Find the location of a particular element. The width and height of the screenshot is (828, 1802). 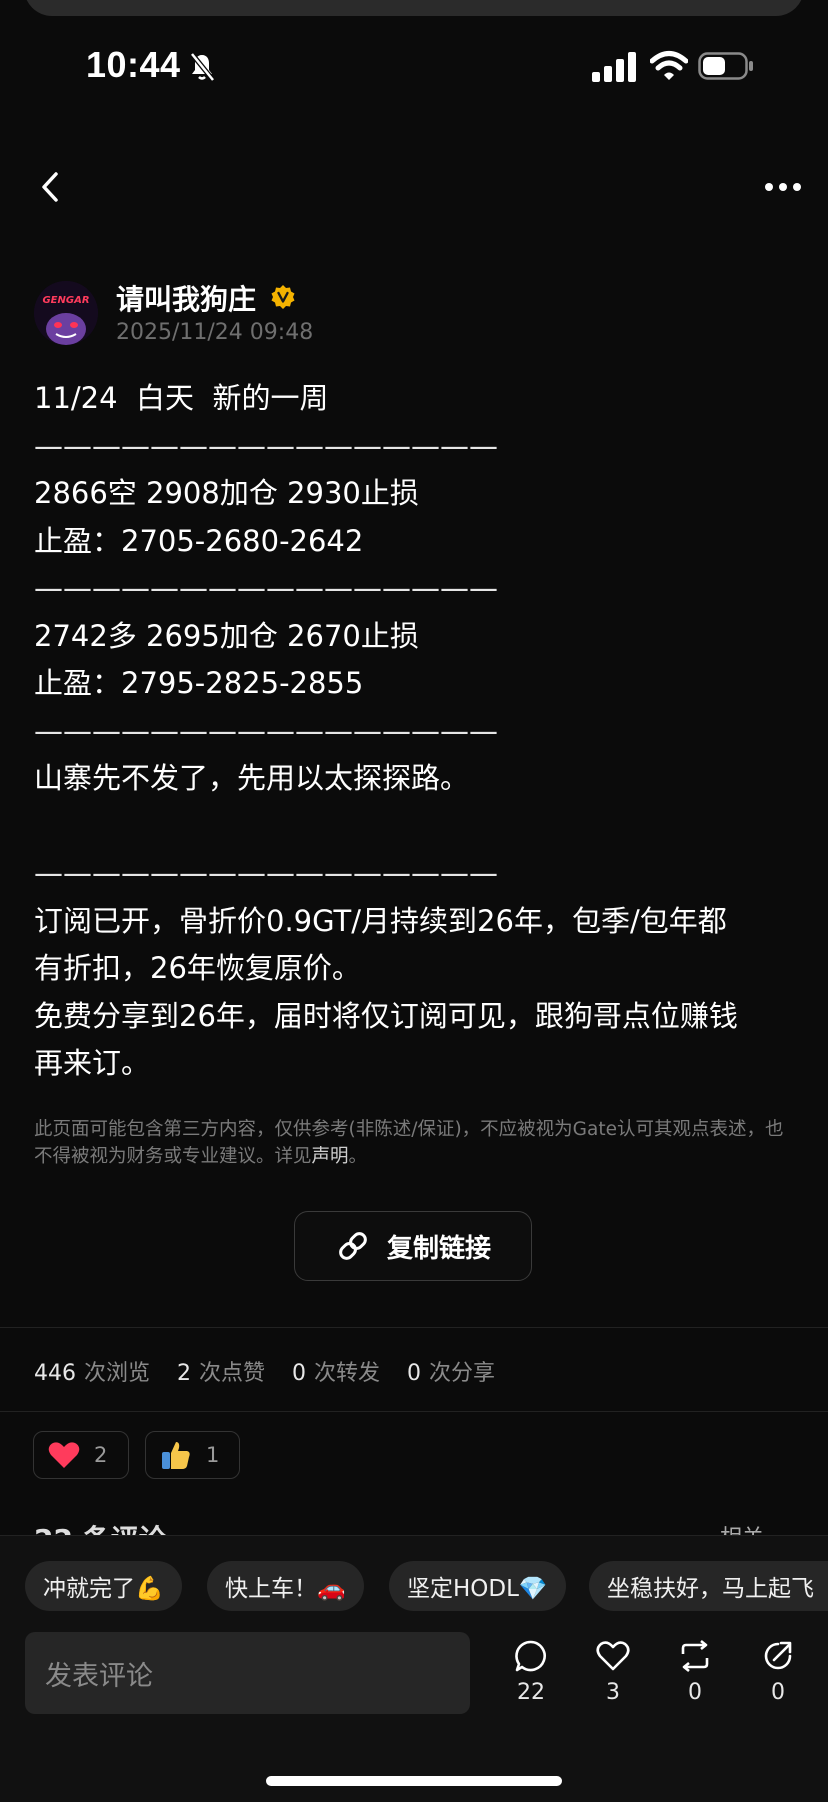

post-stats: 446 次浏览 2 次点赞 0 次转发 0 次分享 is located at coordinates (274, 1371).